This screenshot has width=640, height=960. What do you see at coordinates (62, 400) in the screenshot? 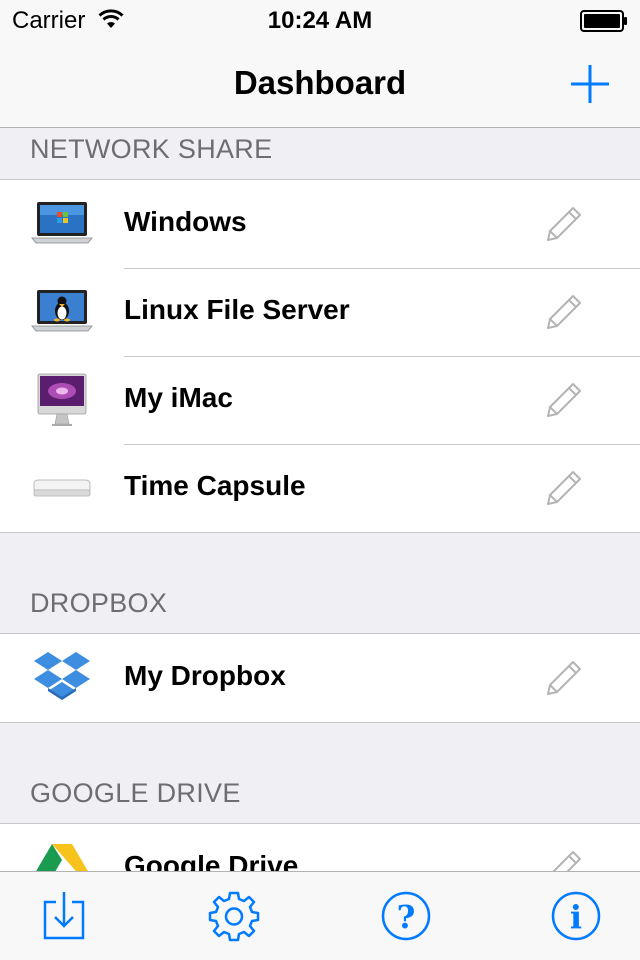
I see `imac-icon` at bounding box center [62, 400].